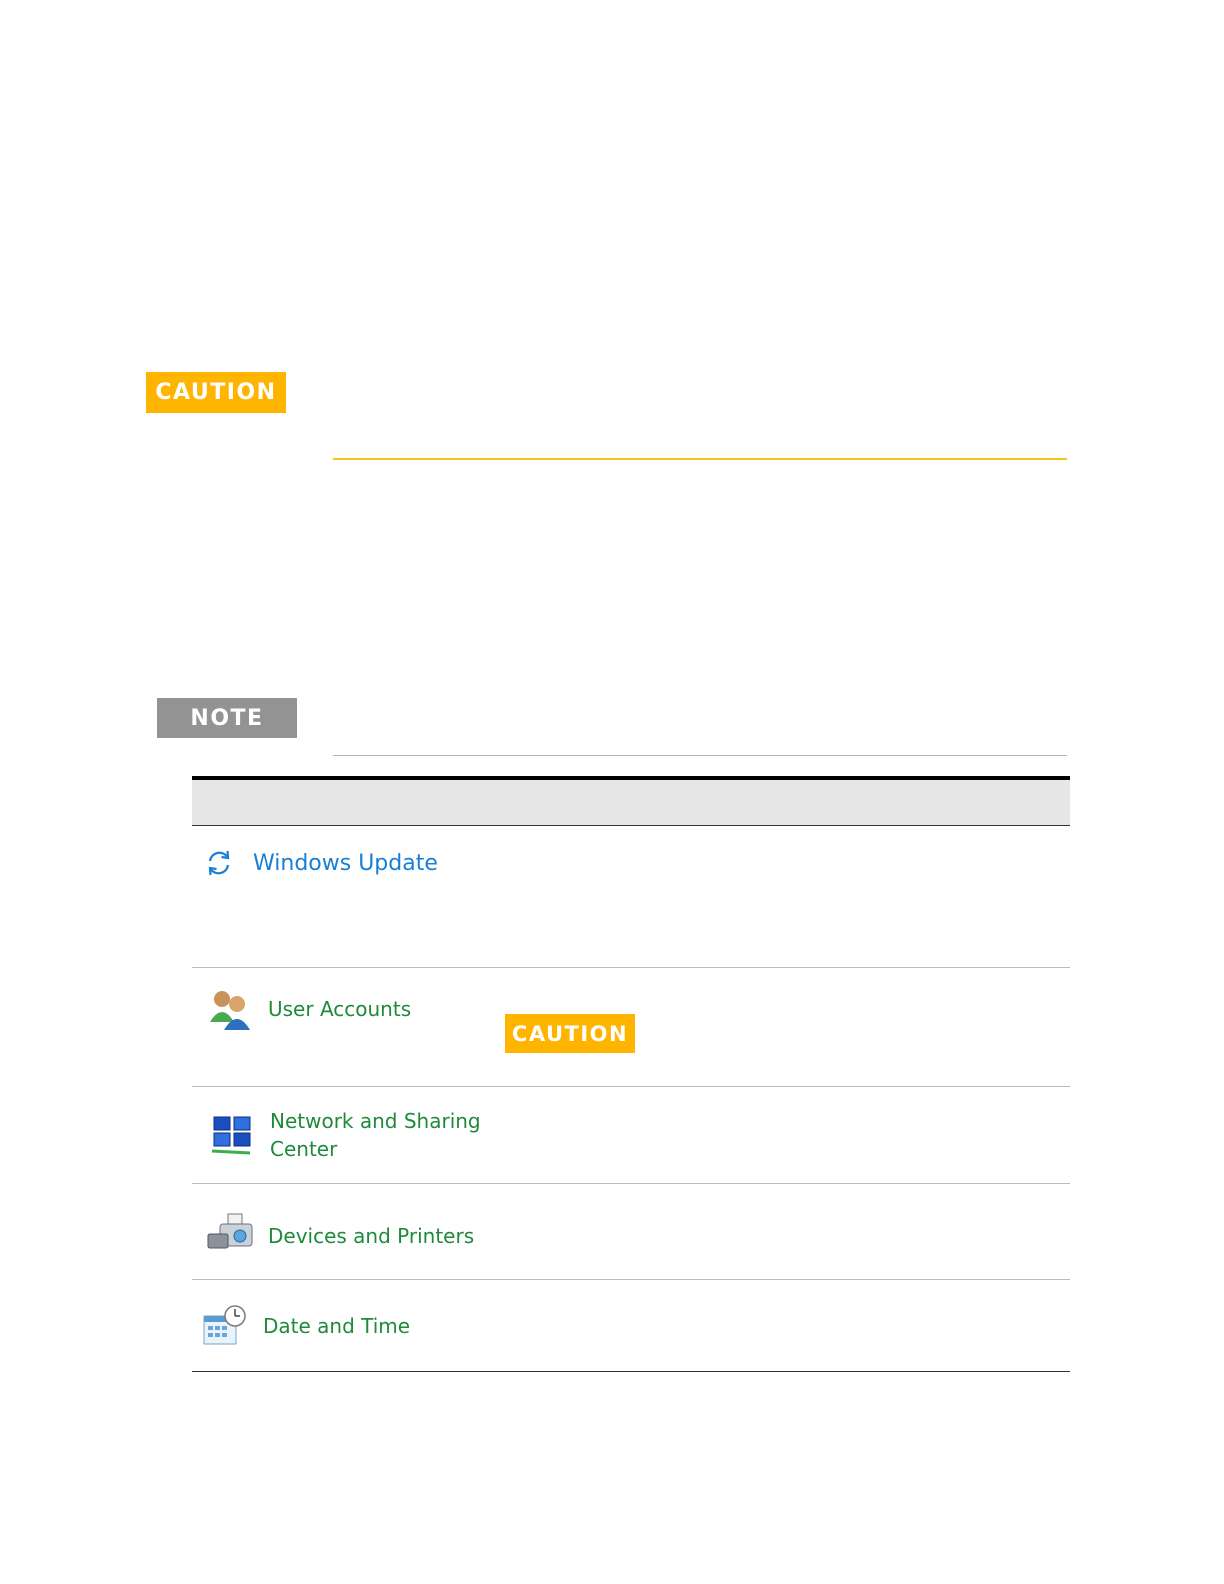 The image size is (1224, 1584). I want to click on caution-badge-inline: CAUTION, so click(570, 1033).